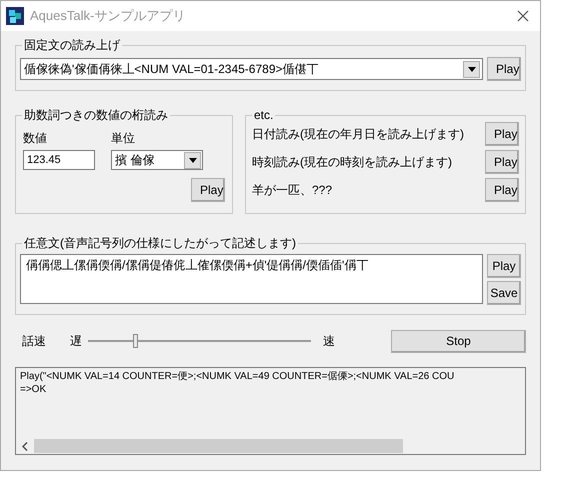  Describe the element at coordinates (160, 243) in the screenshot. I see `group-title: 任意文(音声記号列の仕様にしたがって記述します)` at that location.